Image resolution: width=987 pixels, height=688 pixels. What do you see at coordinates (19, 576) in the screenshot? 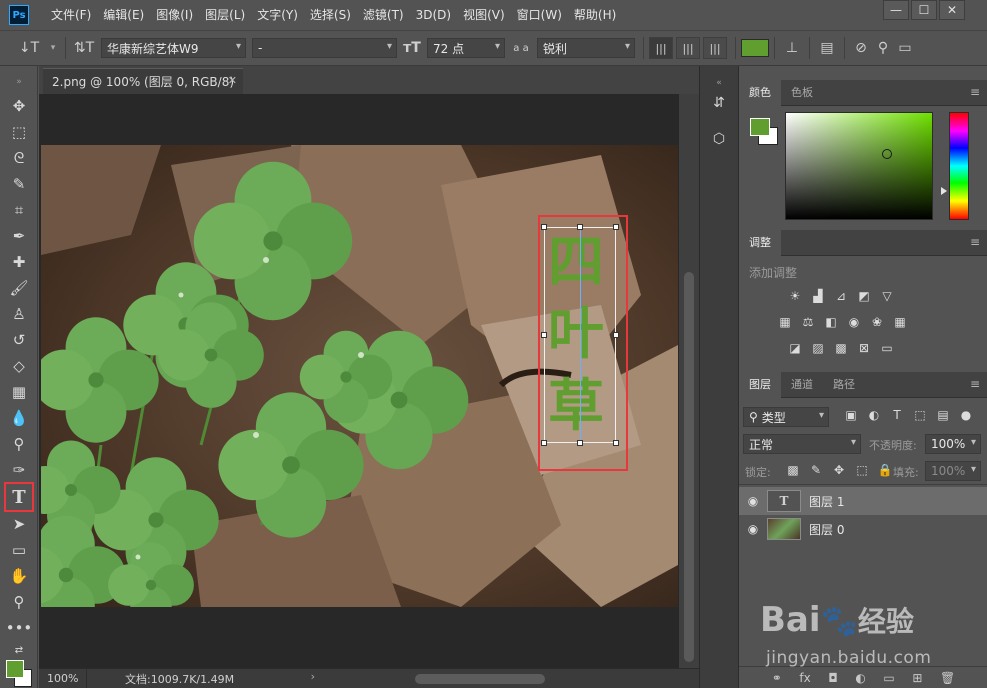
I see `hand-tool-icon: ✋` at bounding box center [19, 576].